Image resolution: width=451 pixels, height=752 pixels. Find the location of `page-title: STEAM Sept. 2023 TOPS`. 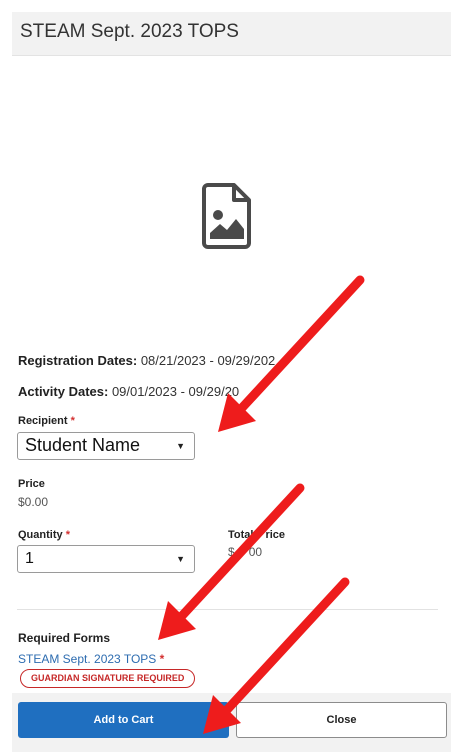

page-title: STEAM Sept. 2023 TOPS is located at coordinates (129, 31).